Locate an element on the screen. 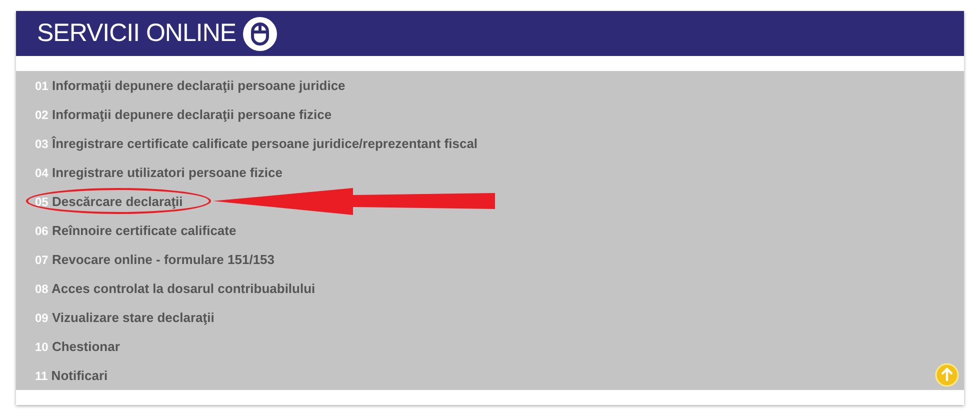  service-link: 09 Vizualizare stare declaraţii is located at coordinates (124, 317).